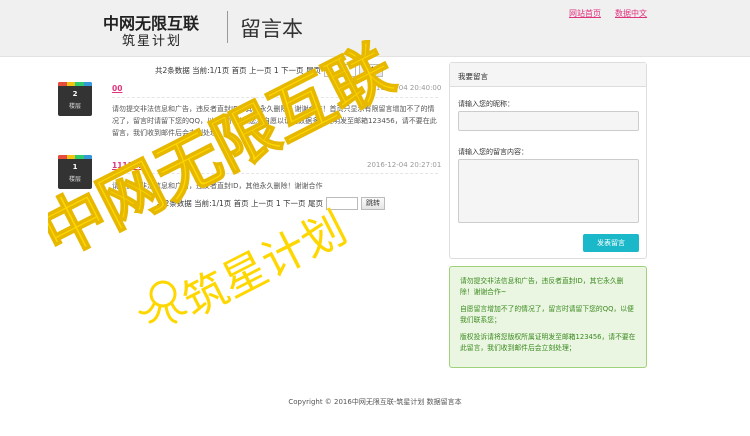  What do you see at coordinates (375, 402) in the screenshot?
I see `page-footer: Copyright © 2016中网无限互联-筑星计划 数据留言本` at bounding box center [375, 402].